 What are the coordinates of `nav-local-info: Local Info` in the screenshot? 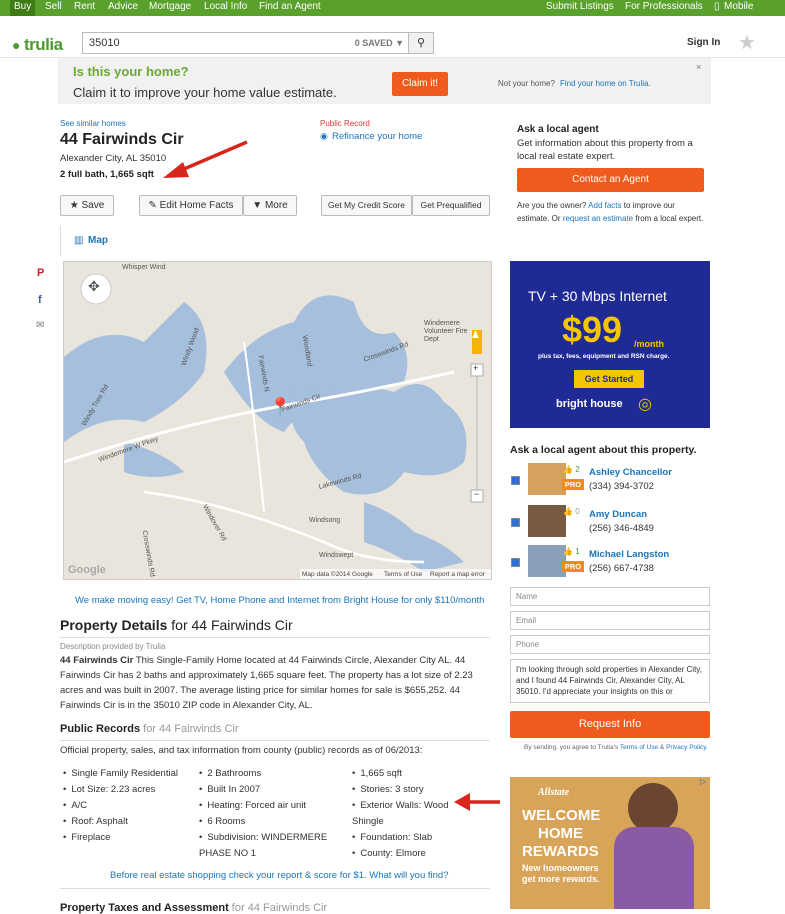 It's located at (225, 6).